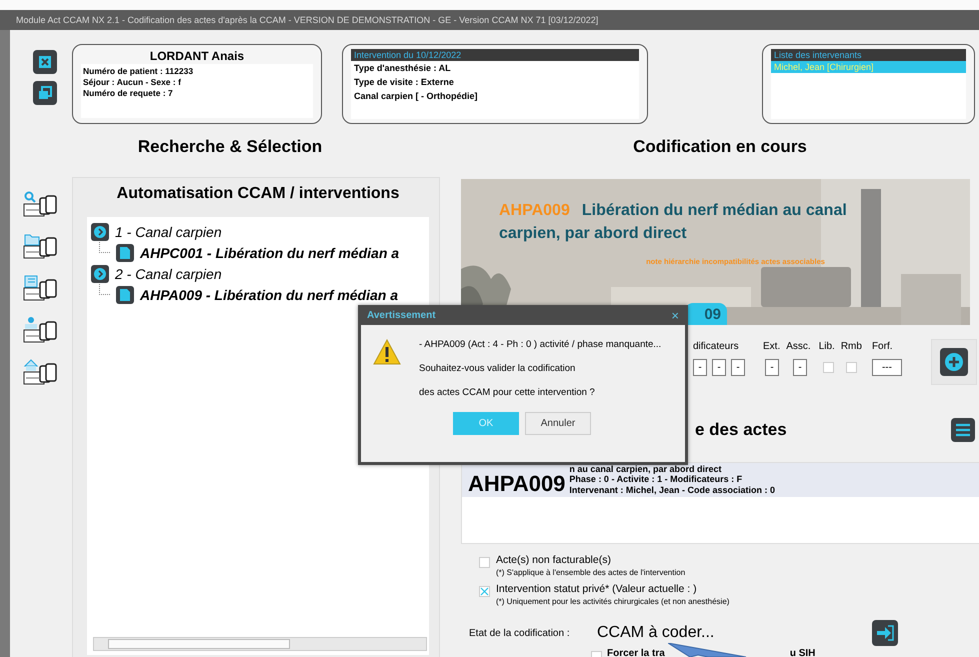 This screenshot has height=657, width=979. What do you see at coordinates (772, 367) in the screenshot?
I see `ext-field: -` at bounding box center [772, 367].